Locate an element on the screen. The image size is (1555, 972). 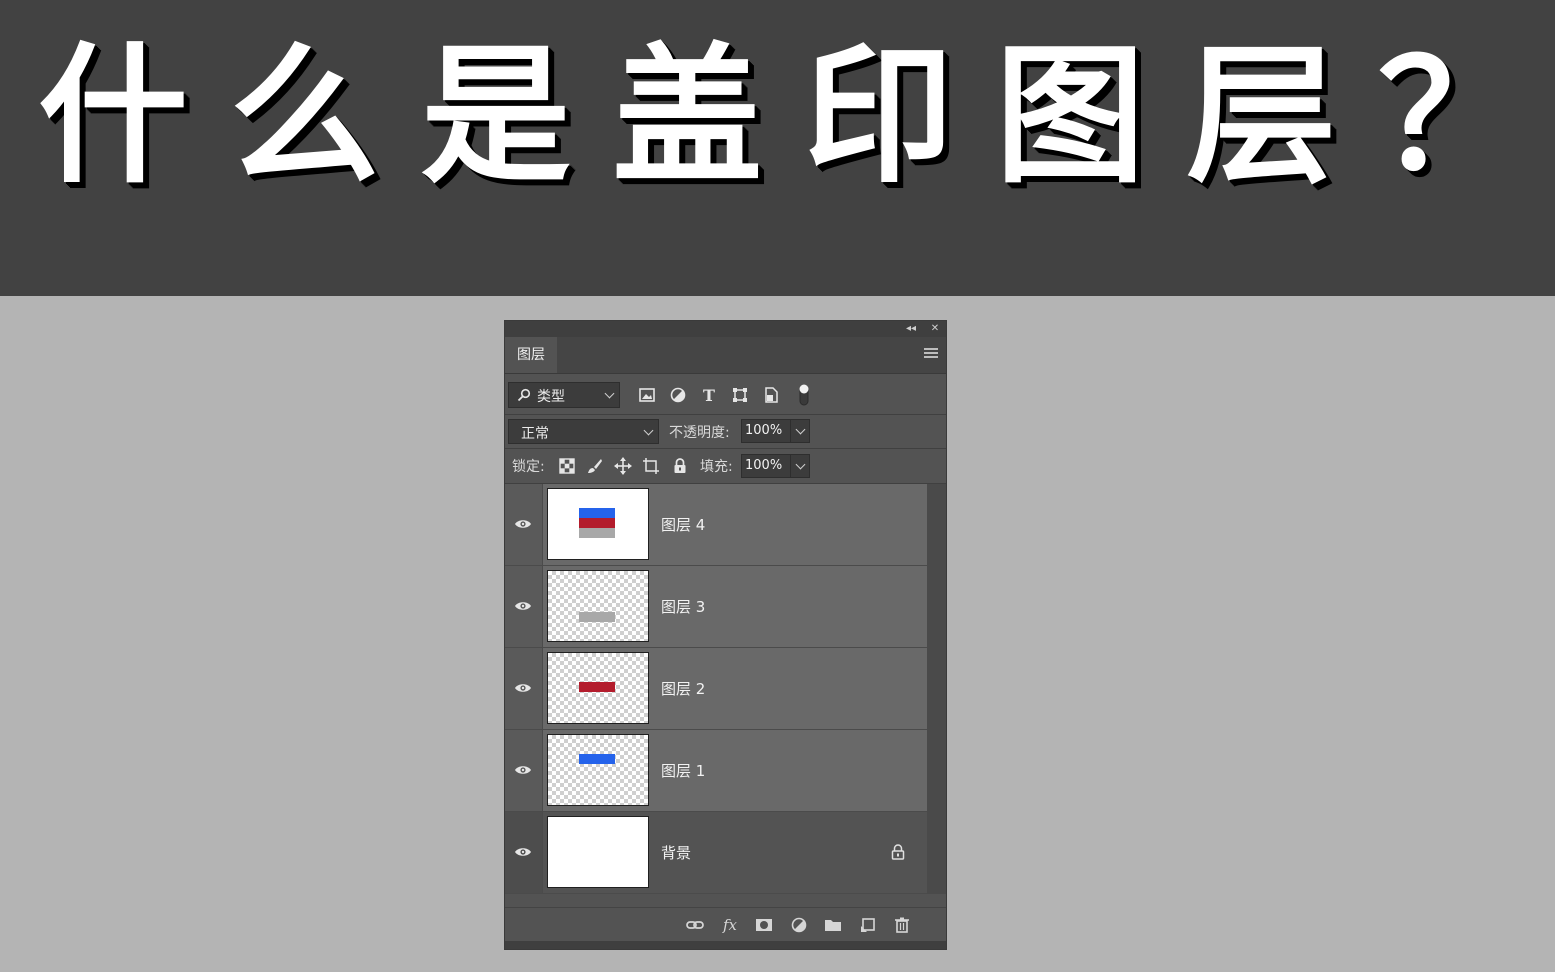
search-icon is located at coordinates (524, 395).